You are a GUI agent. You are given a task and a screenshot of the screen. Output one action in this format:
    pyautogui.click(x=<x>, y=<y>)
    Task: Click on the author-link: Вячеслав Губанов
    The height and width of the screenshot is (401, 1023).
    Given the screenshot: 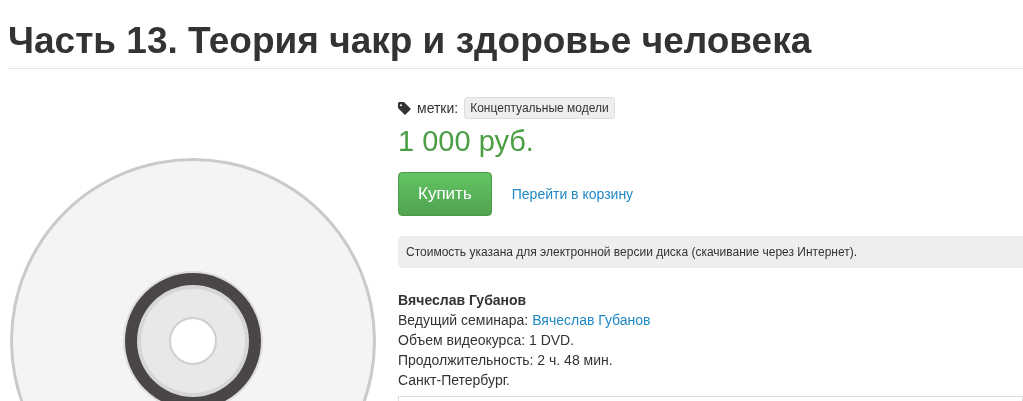 What is the action you would take?
    pyautogui.click(x=591, y=320)
    